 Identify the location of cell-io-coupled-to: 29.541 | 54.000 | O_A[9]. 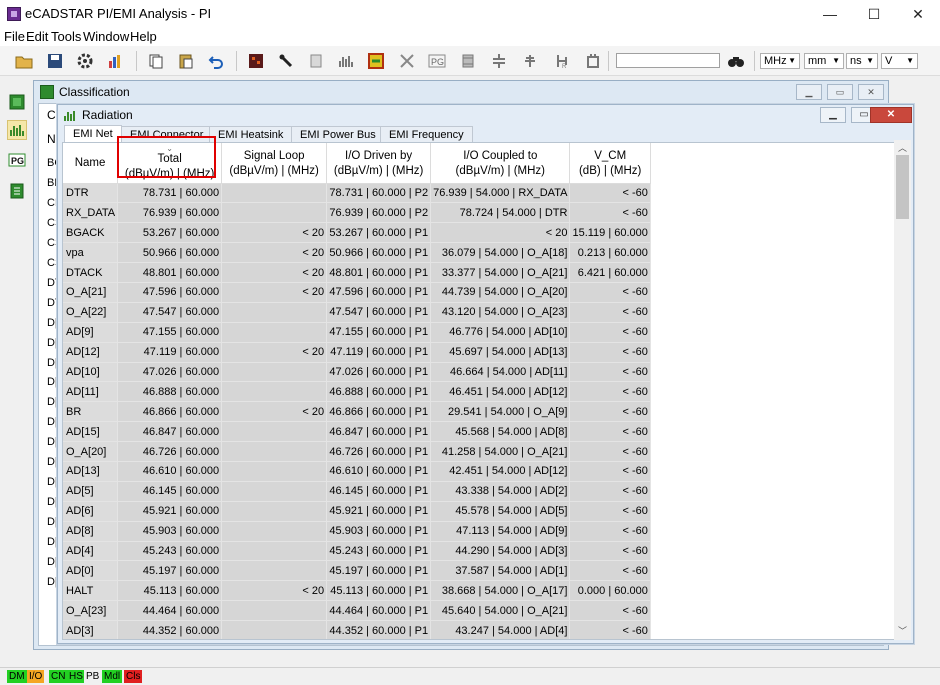
(500, 412).